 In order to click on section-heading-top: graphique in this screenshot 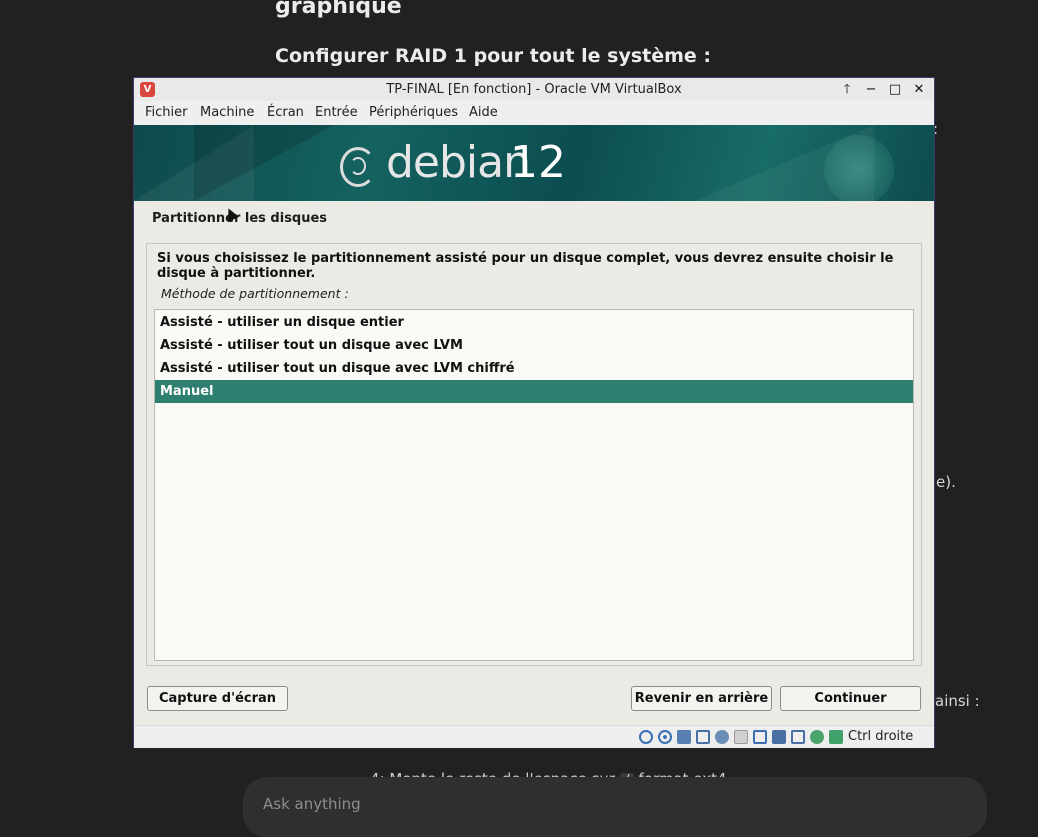, I will do `click(338, 9)`.